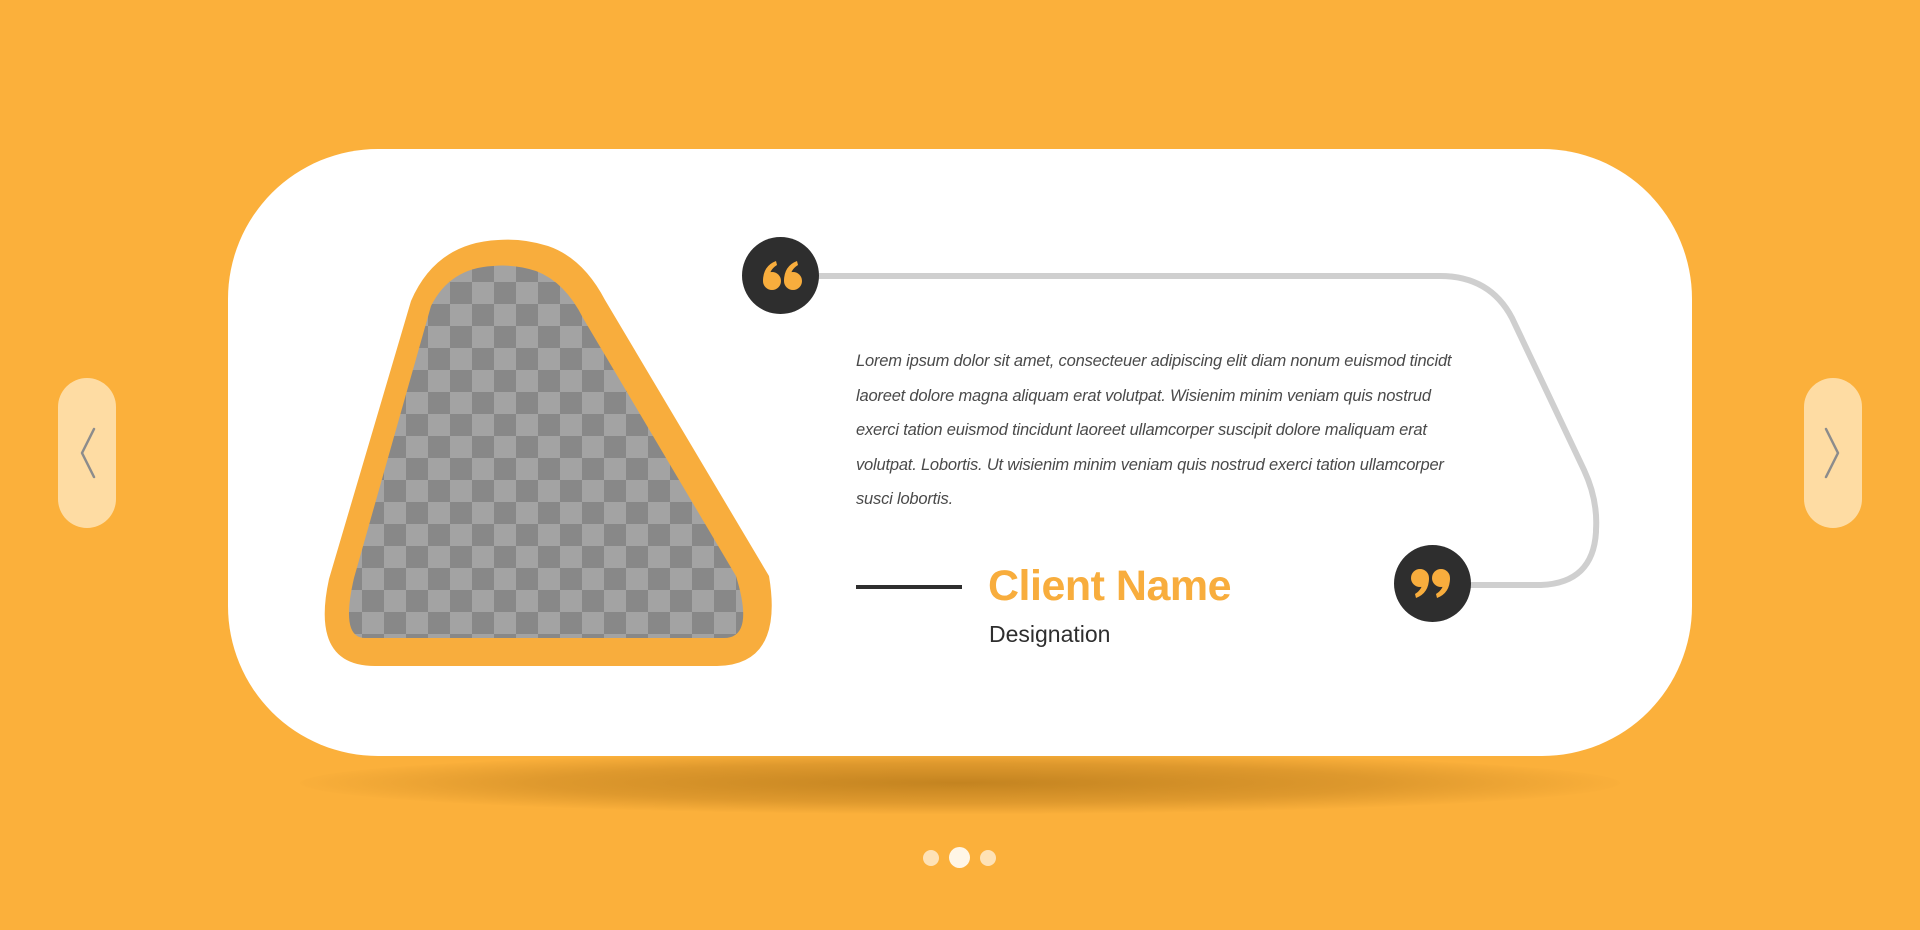 This screenshot has width=1920, height=930. What do you see at coordinates (960, 783) in the screenshot?
I see `card-shadow` at bounding box center [960, 783].